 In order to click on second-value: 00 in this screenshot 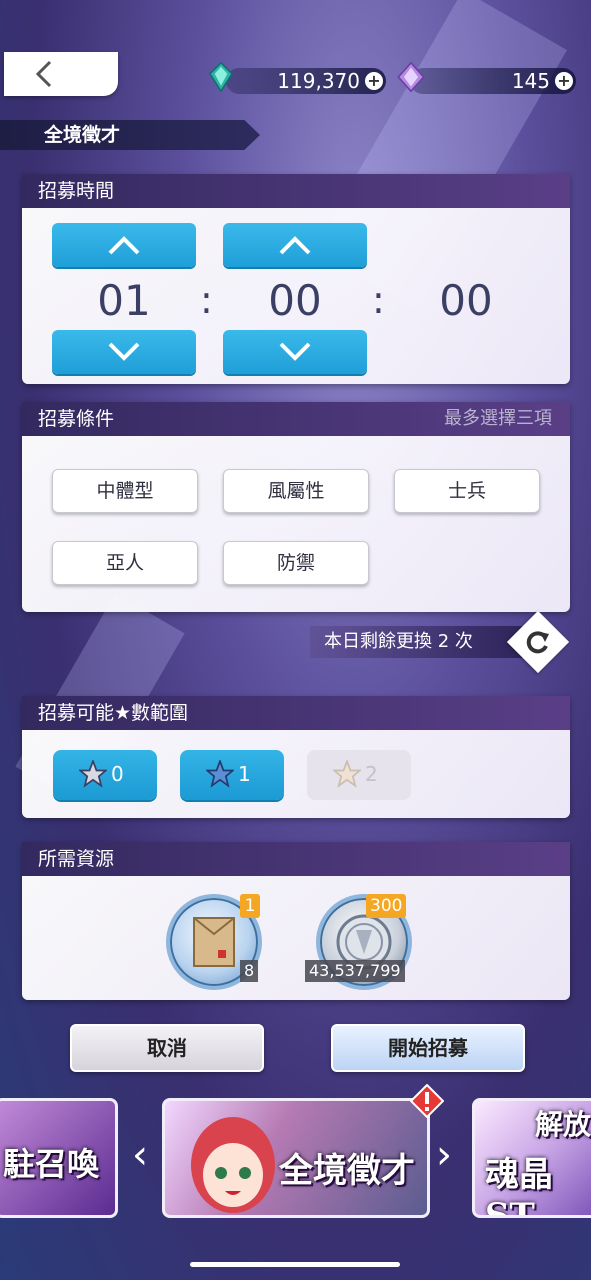, I will do `click(466, 300)`.